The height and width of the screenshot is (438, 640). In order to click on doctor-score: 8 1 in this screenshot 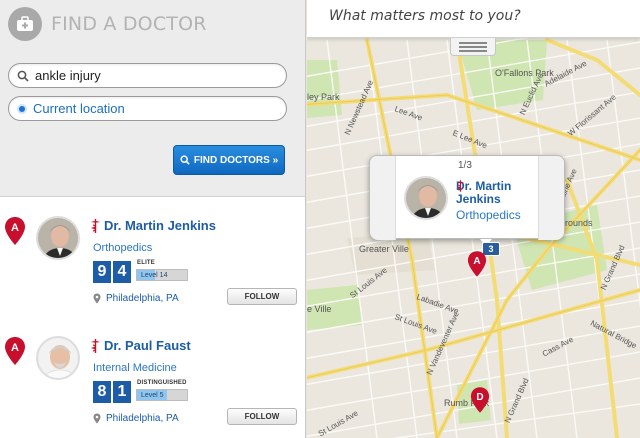, I will do `click(113, 392)`.